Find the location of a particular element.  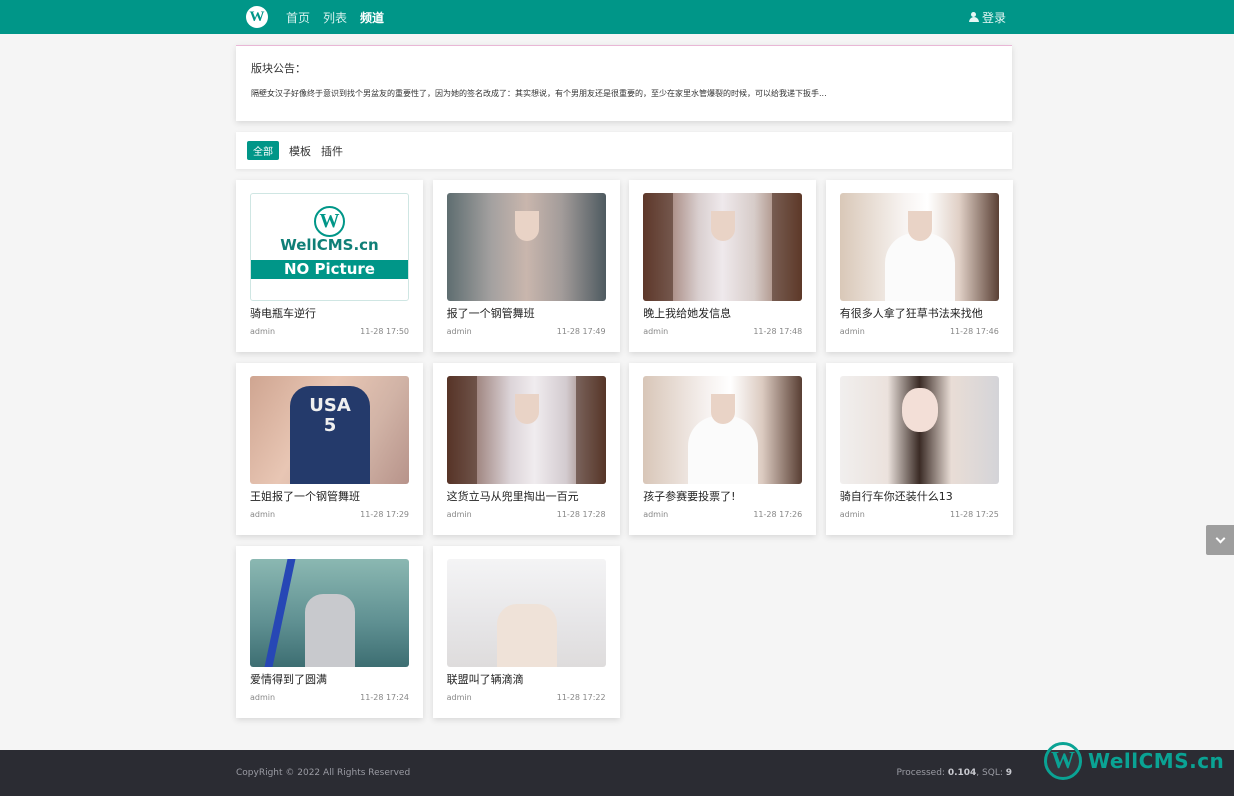

nopic-label: NO Picture is located at coordinates (329, 269).